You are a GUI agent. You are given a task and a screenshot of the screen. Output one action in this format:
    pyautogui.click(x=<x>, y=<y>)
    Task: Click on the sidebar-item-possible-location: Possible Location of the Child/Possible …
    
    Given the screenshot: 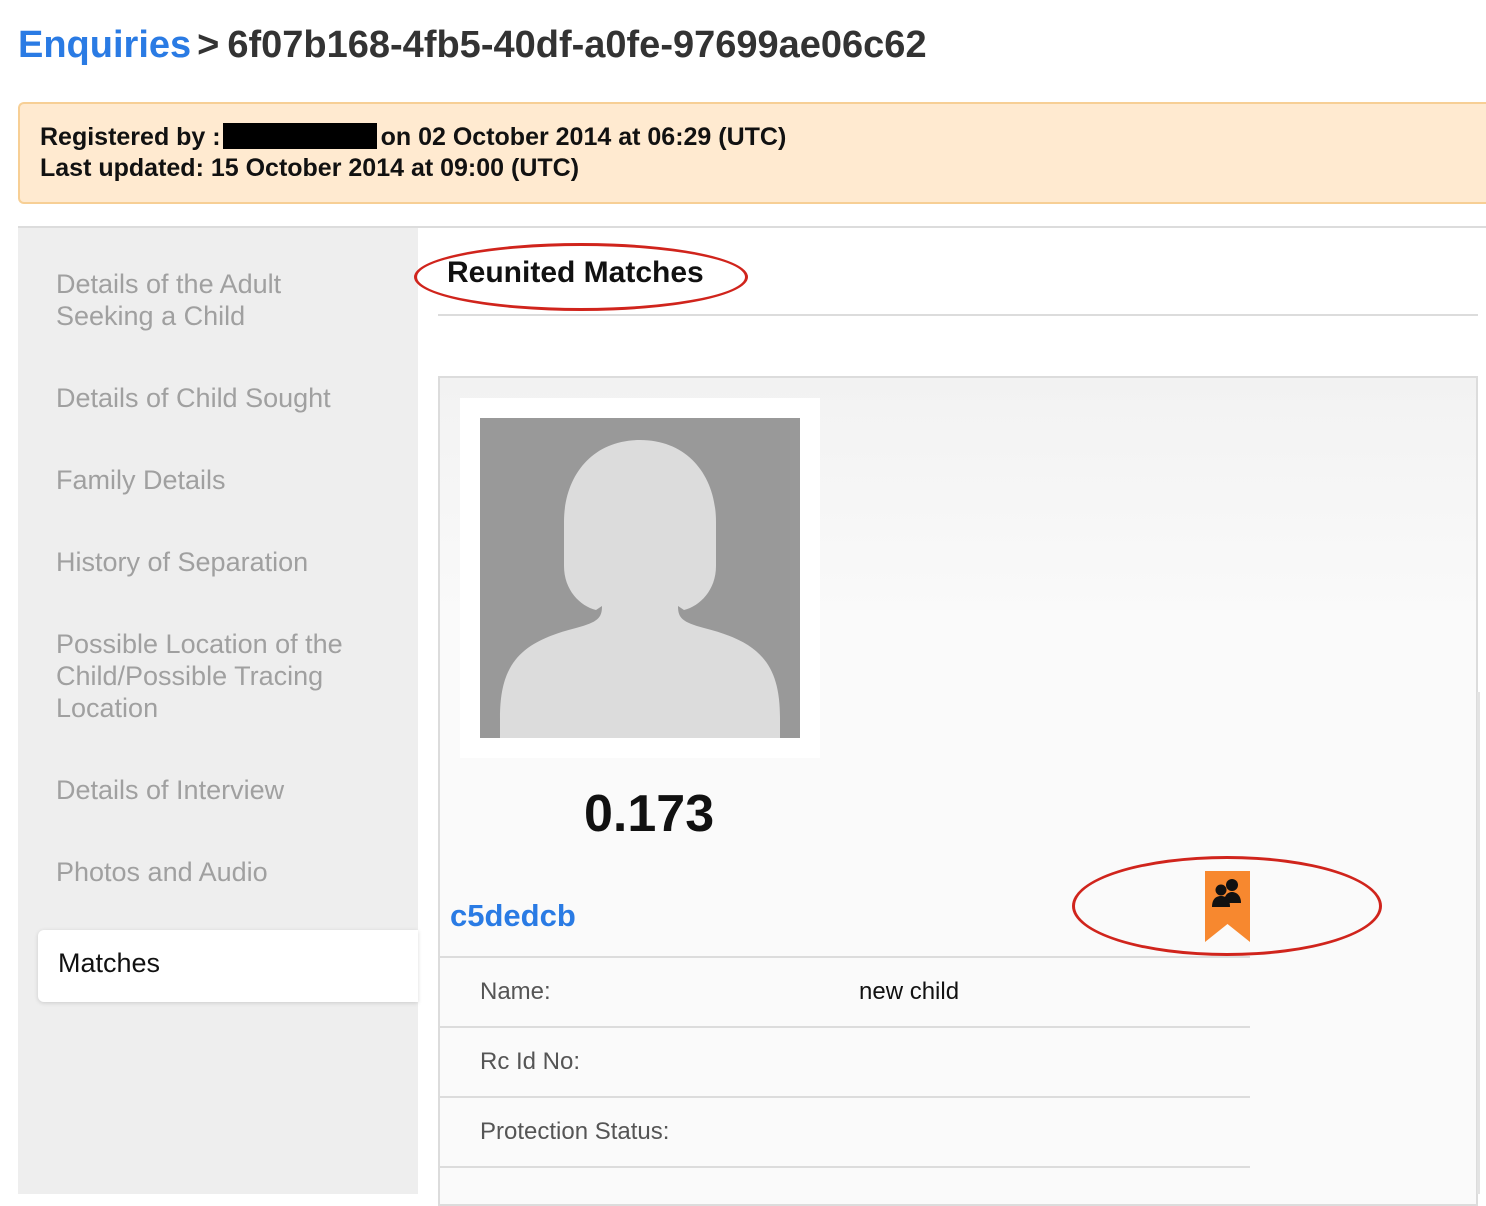 What is the action you would take?
    pyautogui.click(x=216, y=676)
    